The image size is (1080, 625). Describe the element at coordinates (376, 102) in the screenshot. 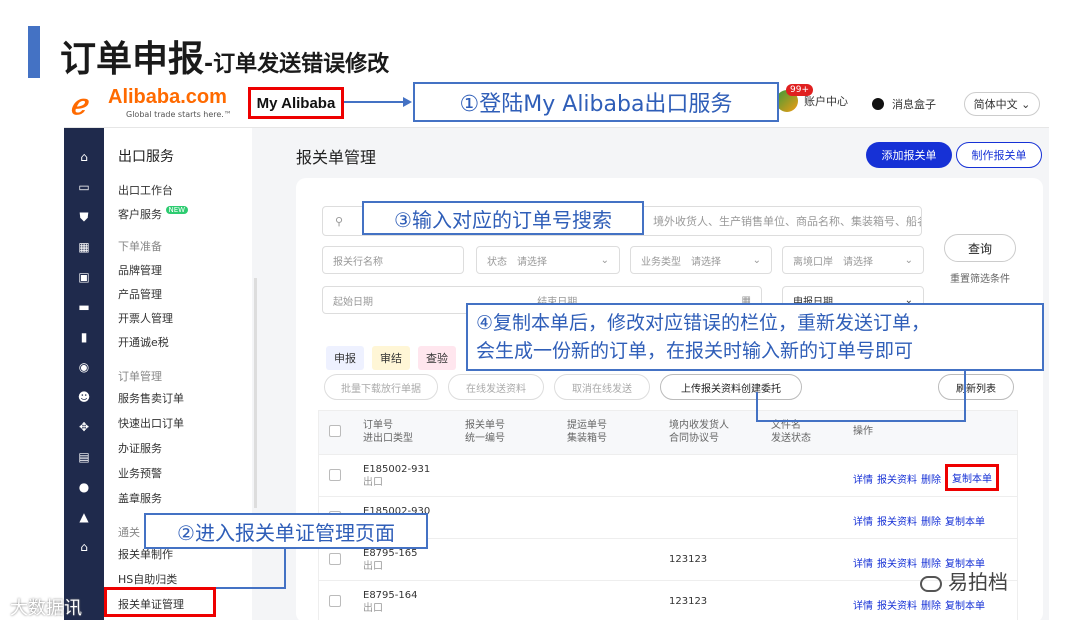

I see `arrow-step1` at that location.